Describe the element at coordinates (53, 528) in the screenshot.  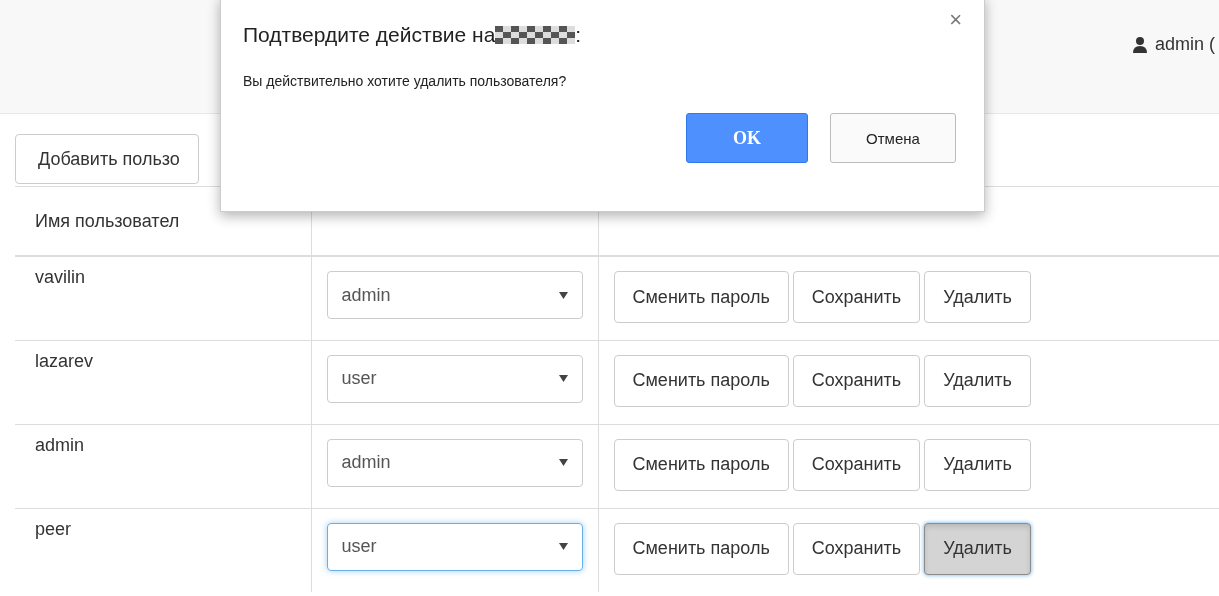
I see `user-name-cell: peer` at that location.